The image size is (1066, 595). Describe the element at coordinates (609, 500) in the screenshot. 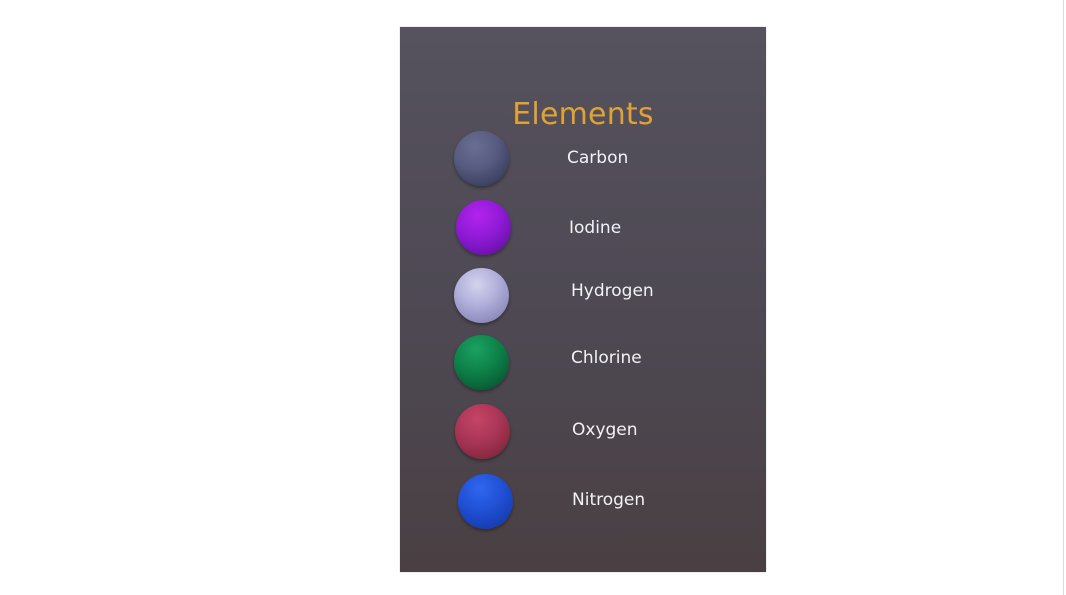

I see `element-label-nitrogen: Nitrogen` at that location.